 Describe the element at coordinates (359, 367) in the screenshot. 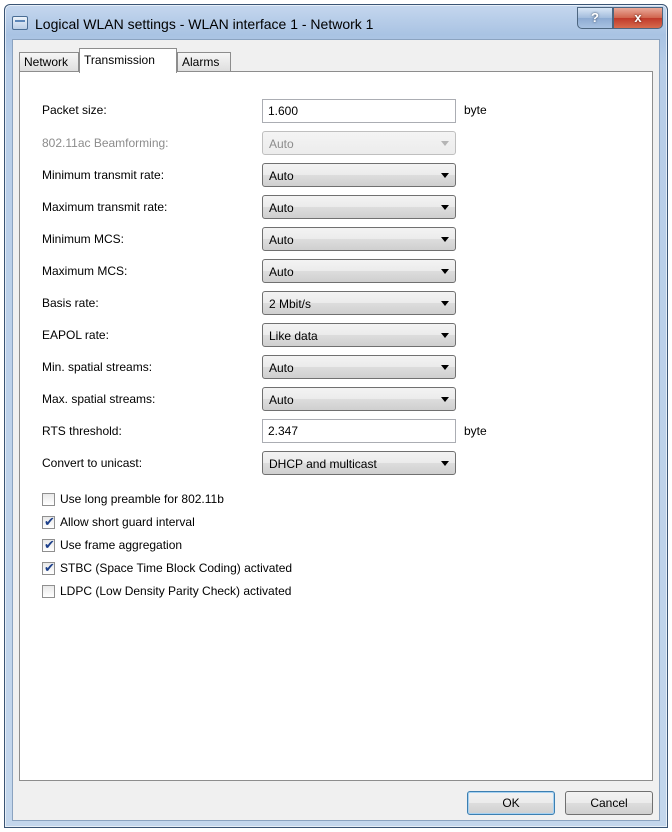

I see `min-spatial-streams-select: Auto` at that location.